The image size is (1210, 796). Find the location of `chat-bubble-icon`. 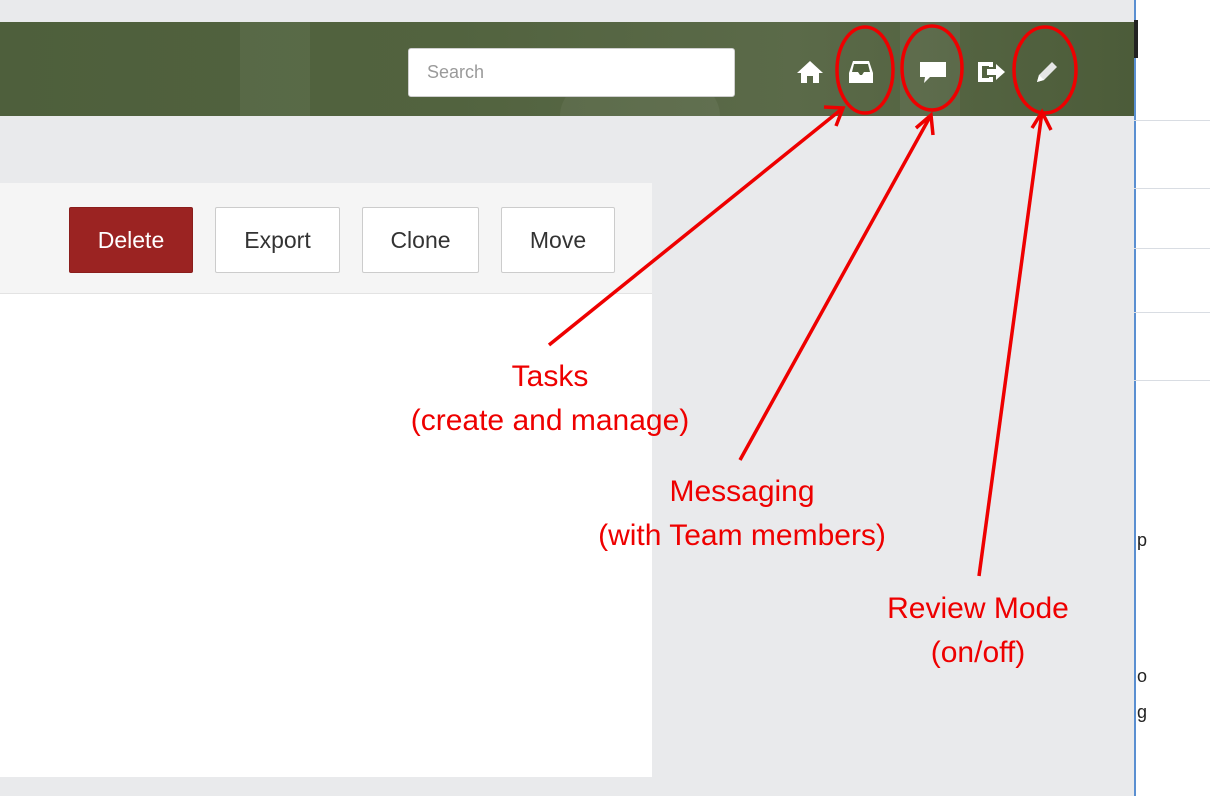

chat-bubble-icon is located at coordinates (933, 72).